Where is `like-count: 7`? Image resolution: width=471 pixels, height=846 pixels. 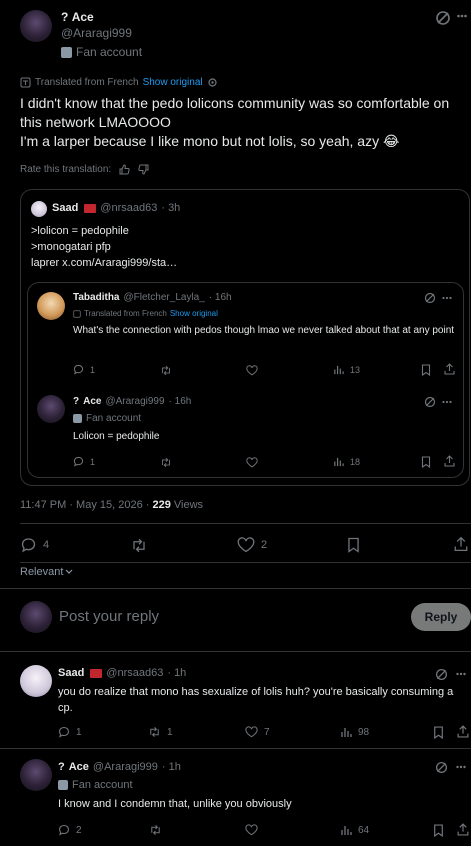 like-count: 7 is located at coordinates (257, 732).